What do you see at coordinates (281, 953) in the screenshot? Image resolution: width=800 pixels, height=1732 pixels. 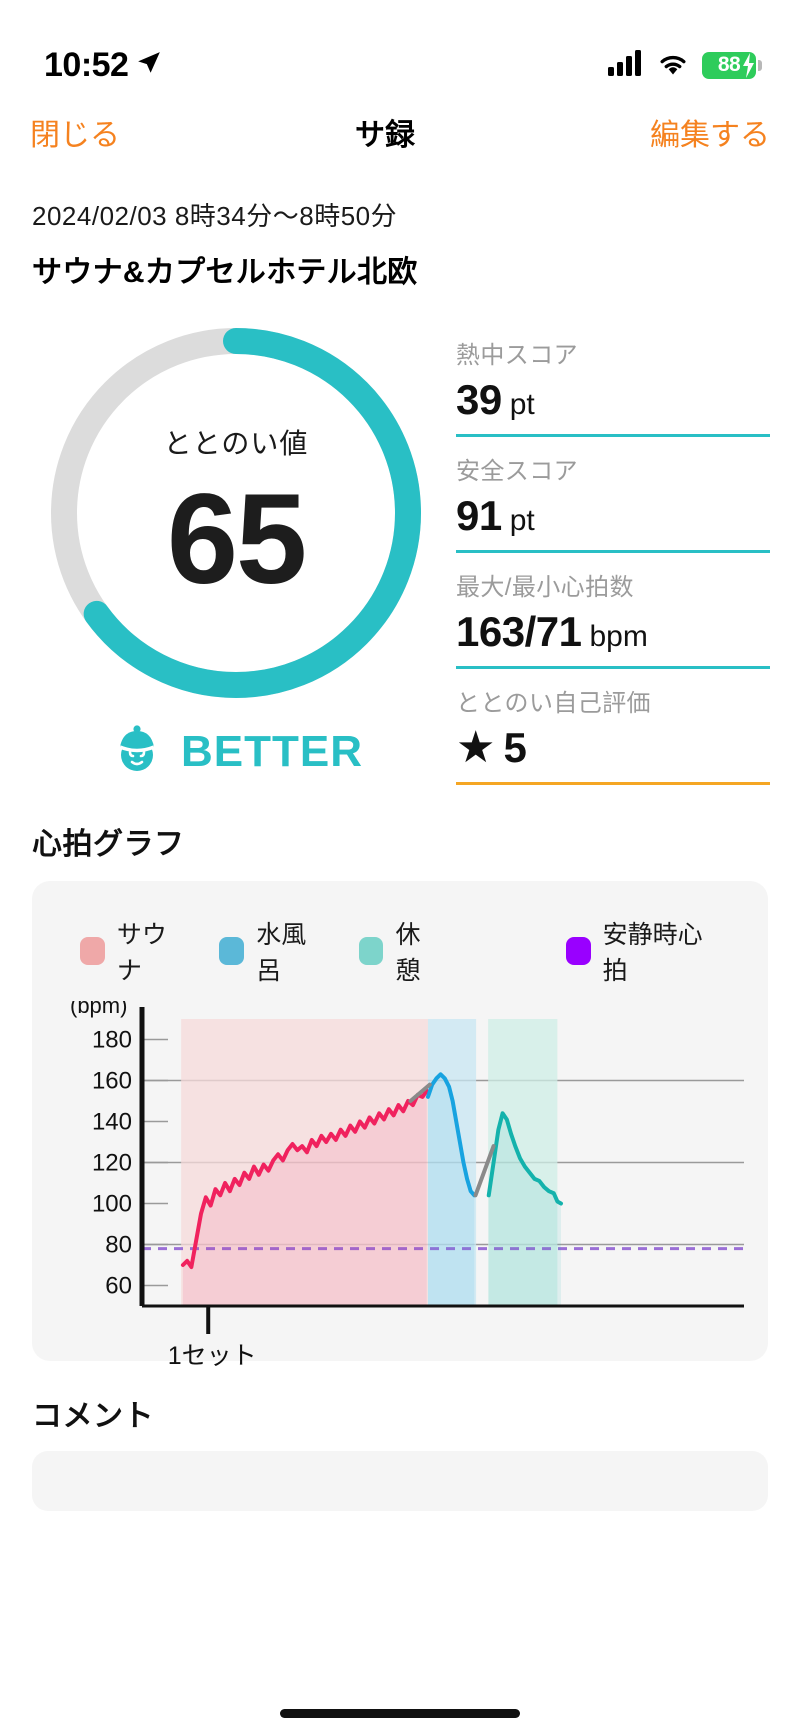 I see `legend-label: 水風呂` at bounding box center [281, 953].